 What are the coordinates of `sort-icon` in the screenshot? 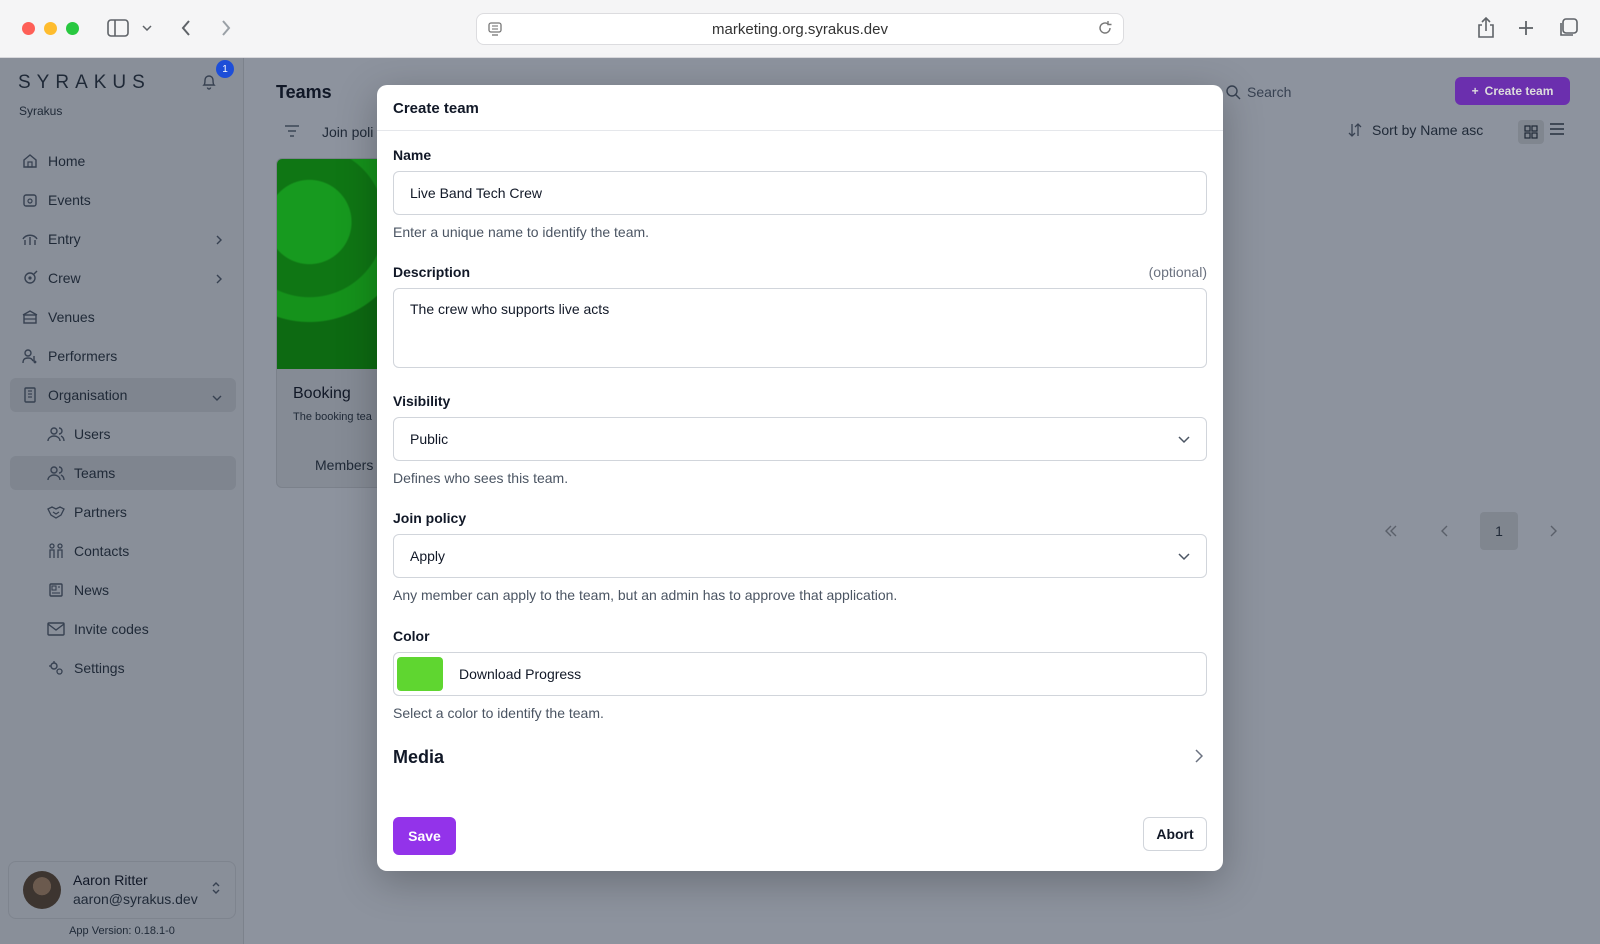 It's located at (1355, 130).